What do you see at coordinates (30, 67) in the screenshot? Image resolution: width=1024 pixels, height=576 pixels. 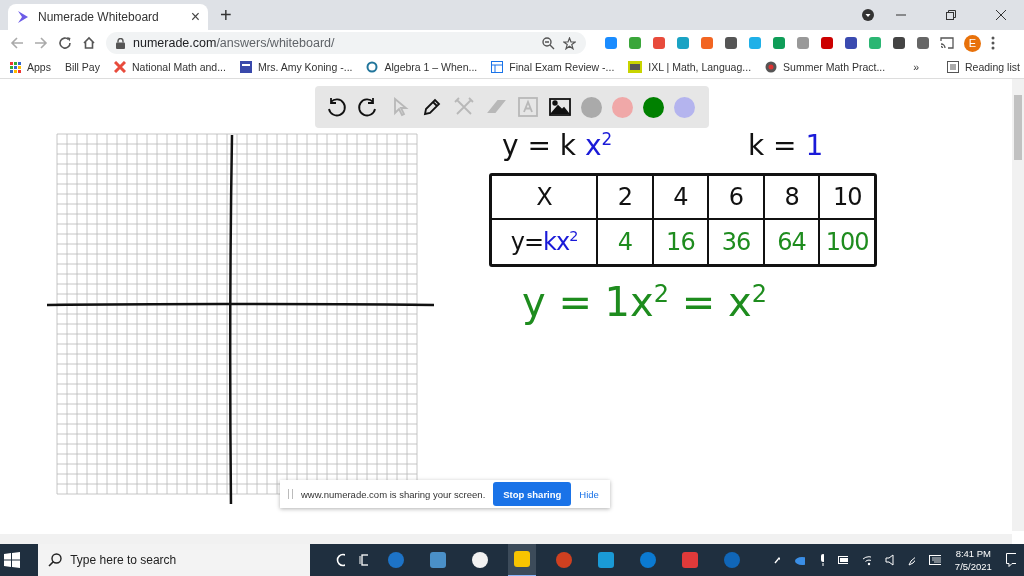 I see `bookmark-link: Apps` at bounding box center [30, 67].